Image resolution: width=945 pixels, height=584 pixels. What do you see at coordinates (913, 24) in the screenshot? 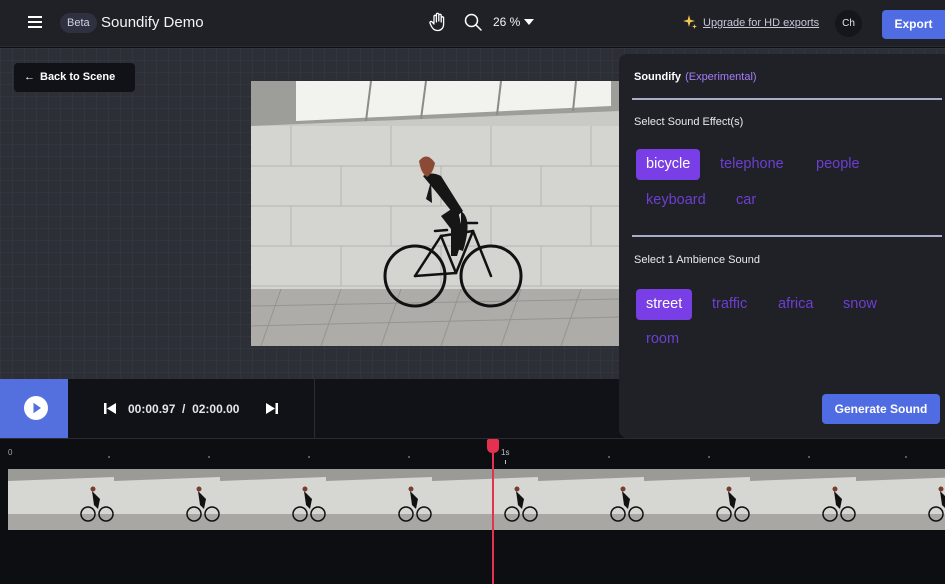
I see `export-button: Export` at bounding box center [913, 24].